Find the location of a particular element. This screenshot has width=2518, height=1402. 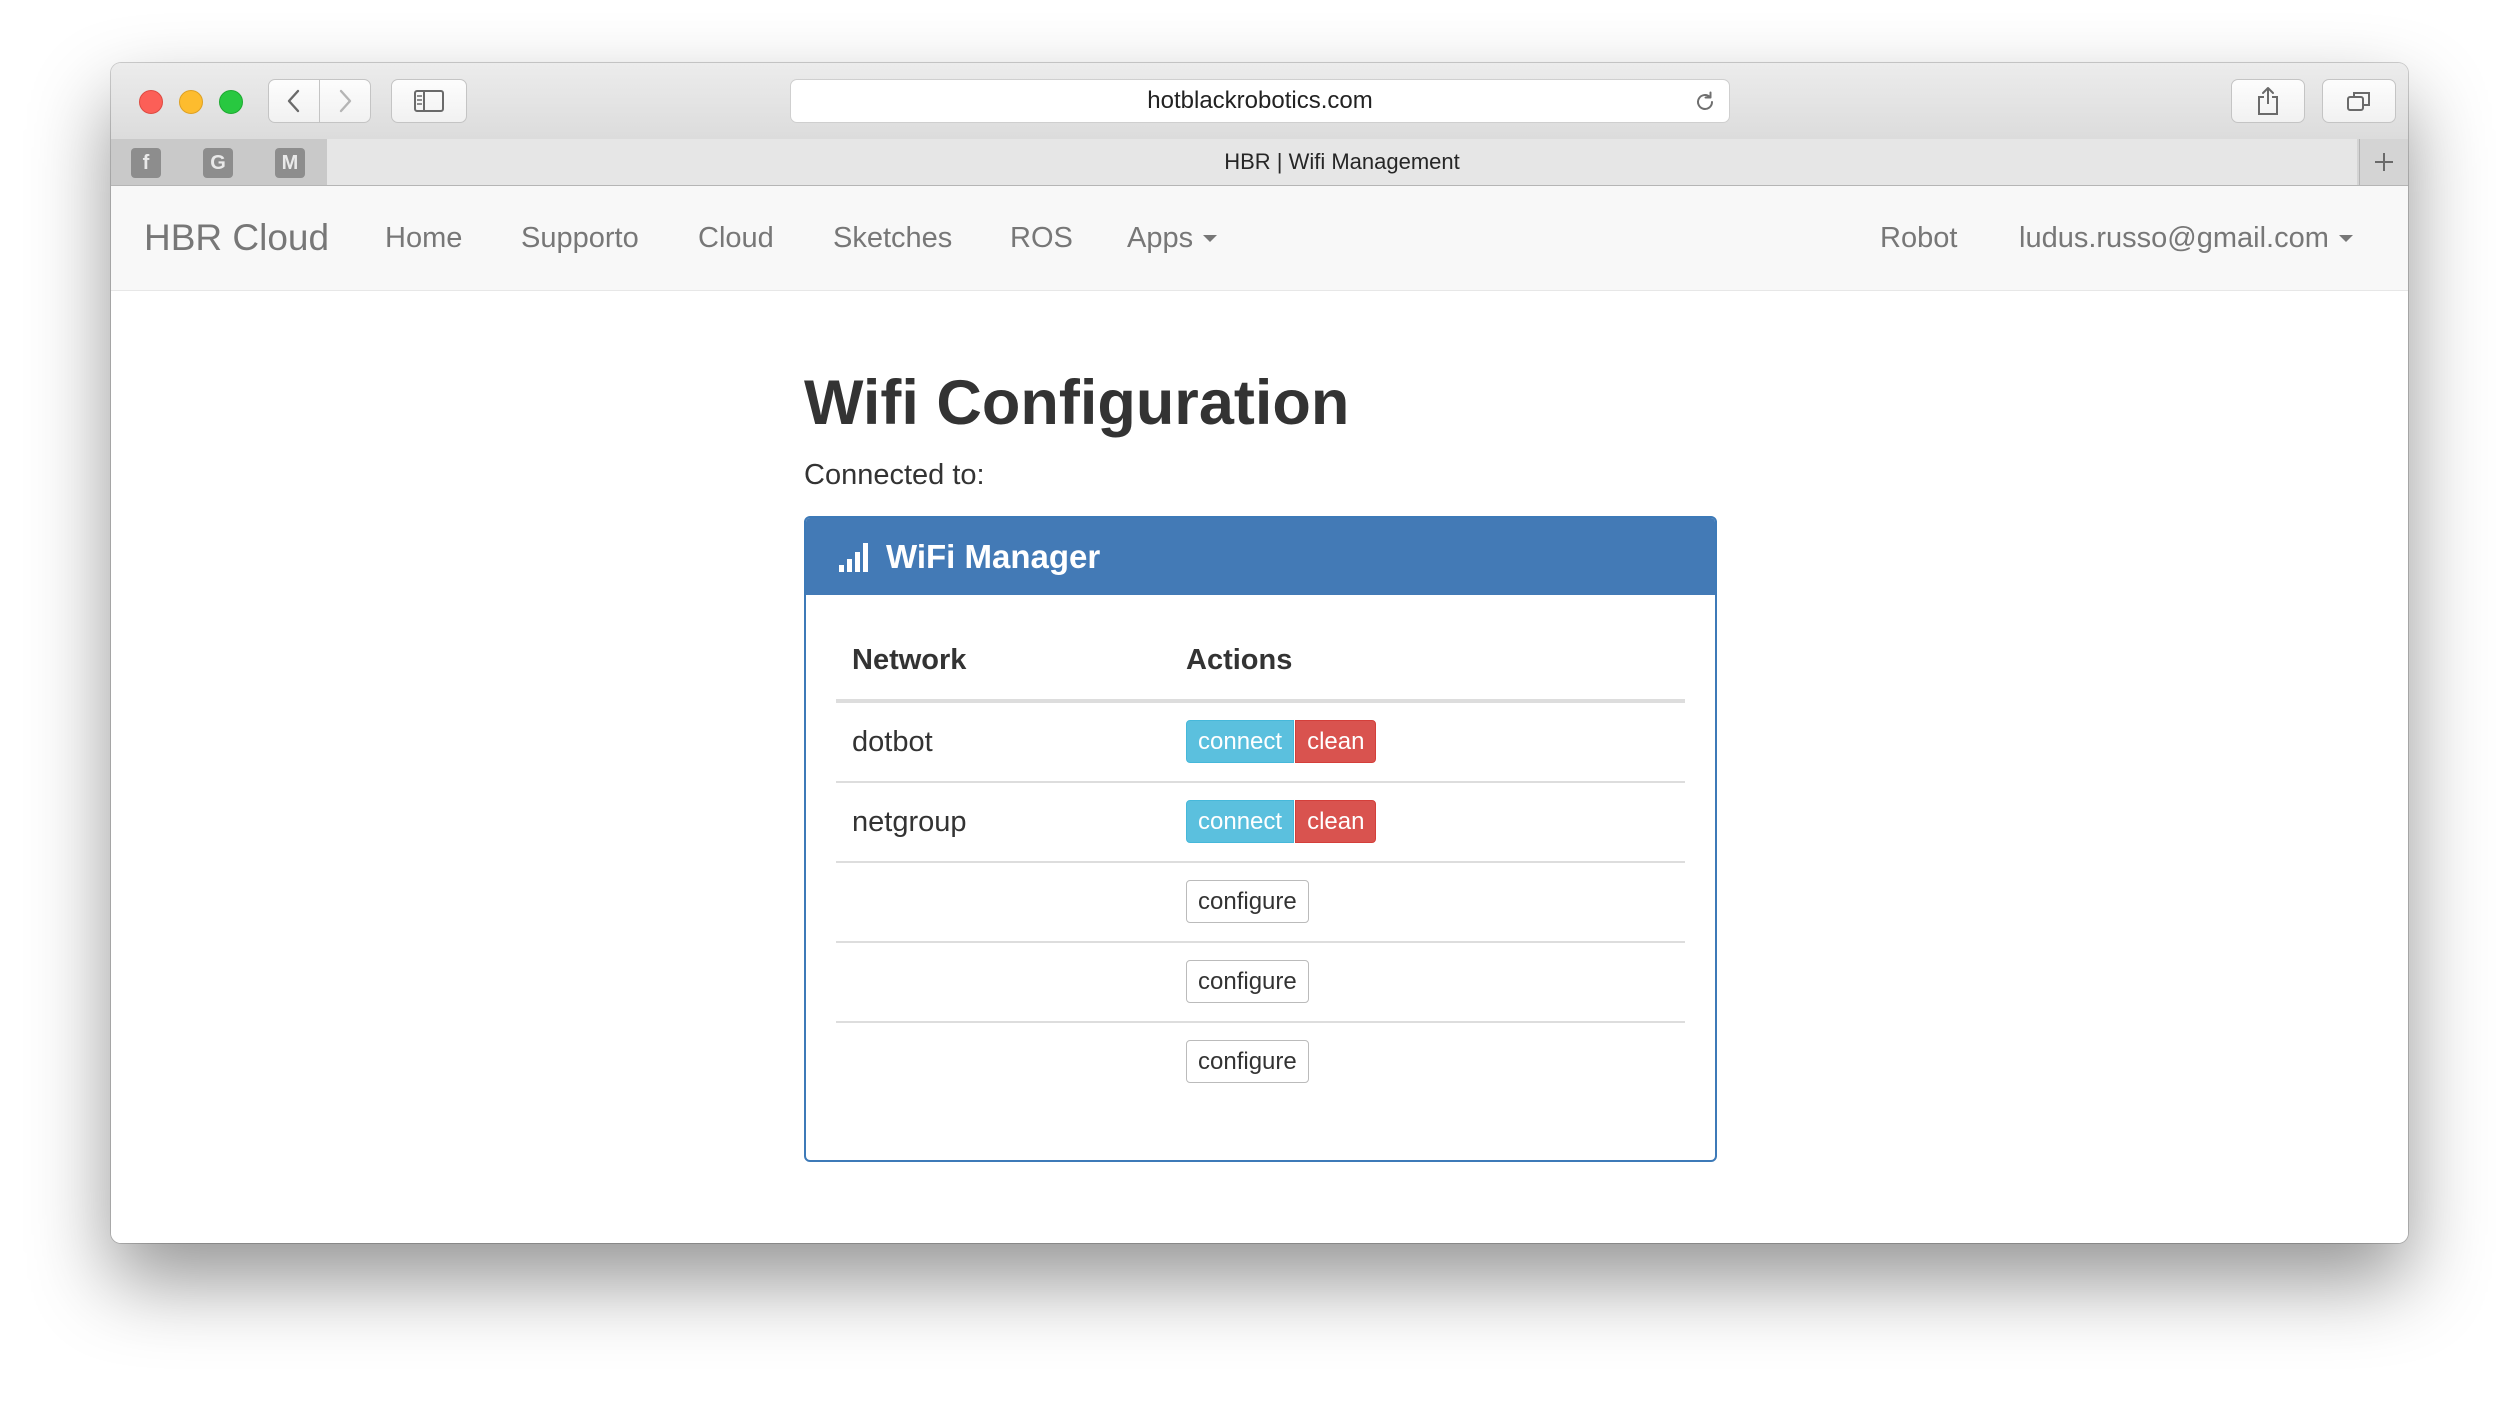

network-name: dotbot is located at coordinates (892, 742).